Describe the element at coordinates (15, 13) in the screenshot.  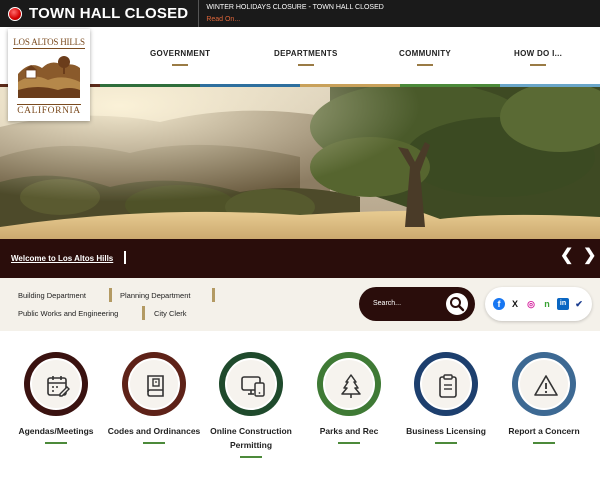
I see `alert-icon` at that location.